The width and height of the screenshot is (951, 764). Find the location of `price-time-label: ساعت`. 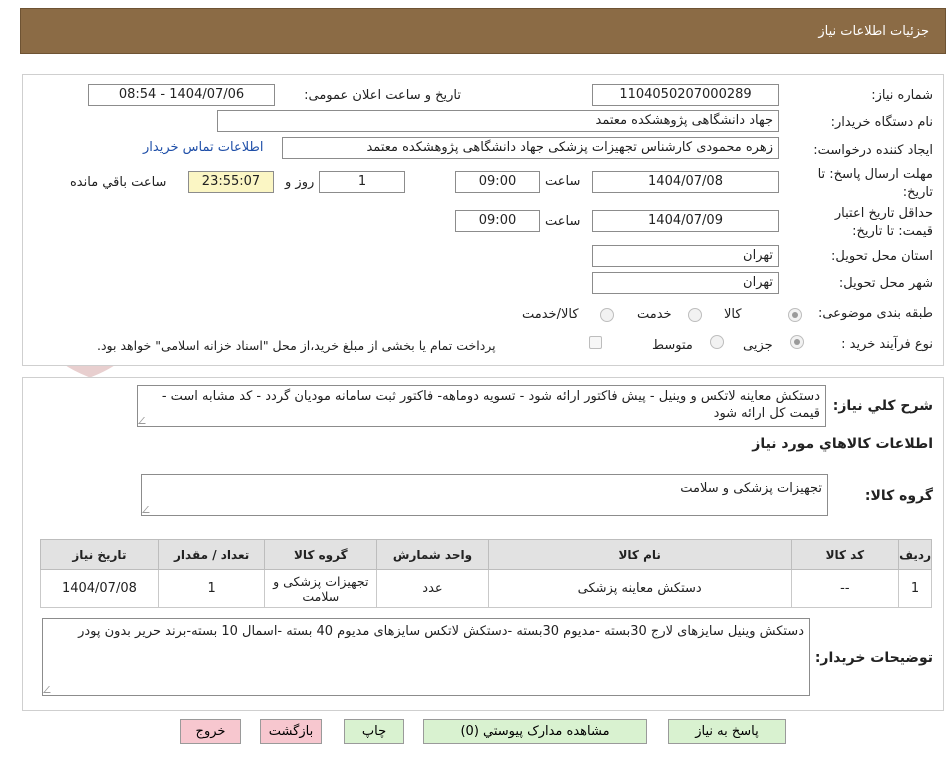

price-time-label: ساعت is located at coordinates (563, 221).